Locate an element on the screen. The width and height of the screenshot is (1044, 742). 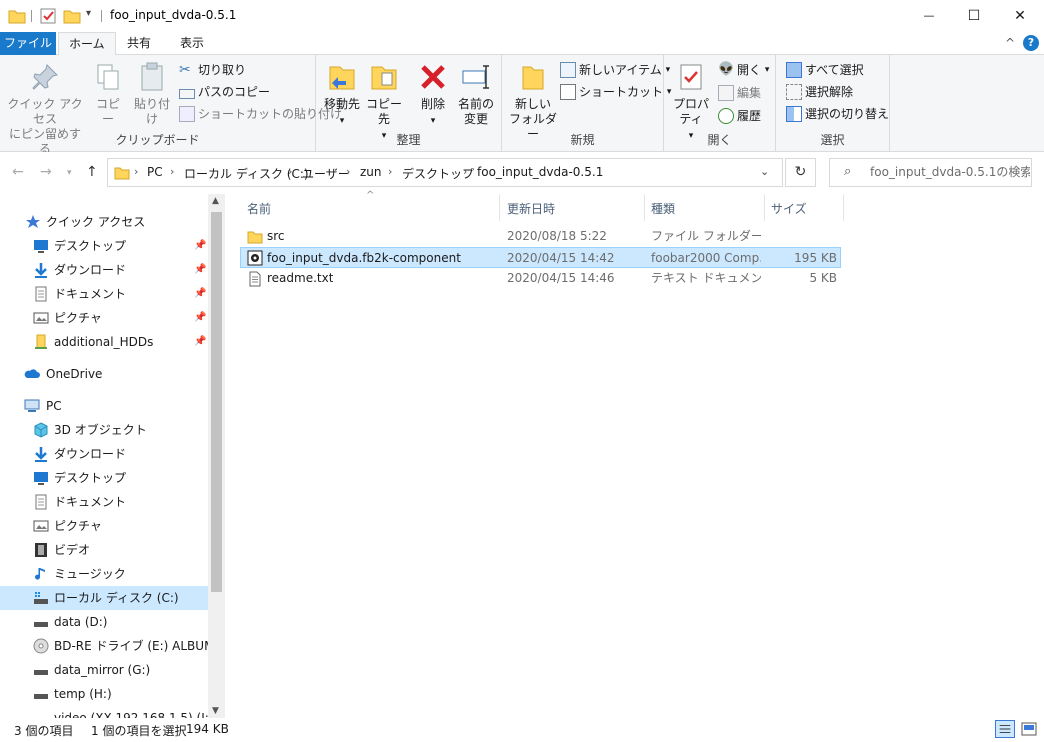
scroll-down-icon: ▼ is located at coordinates (215, 711).